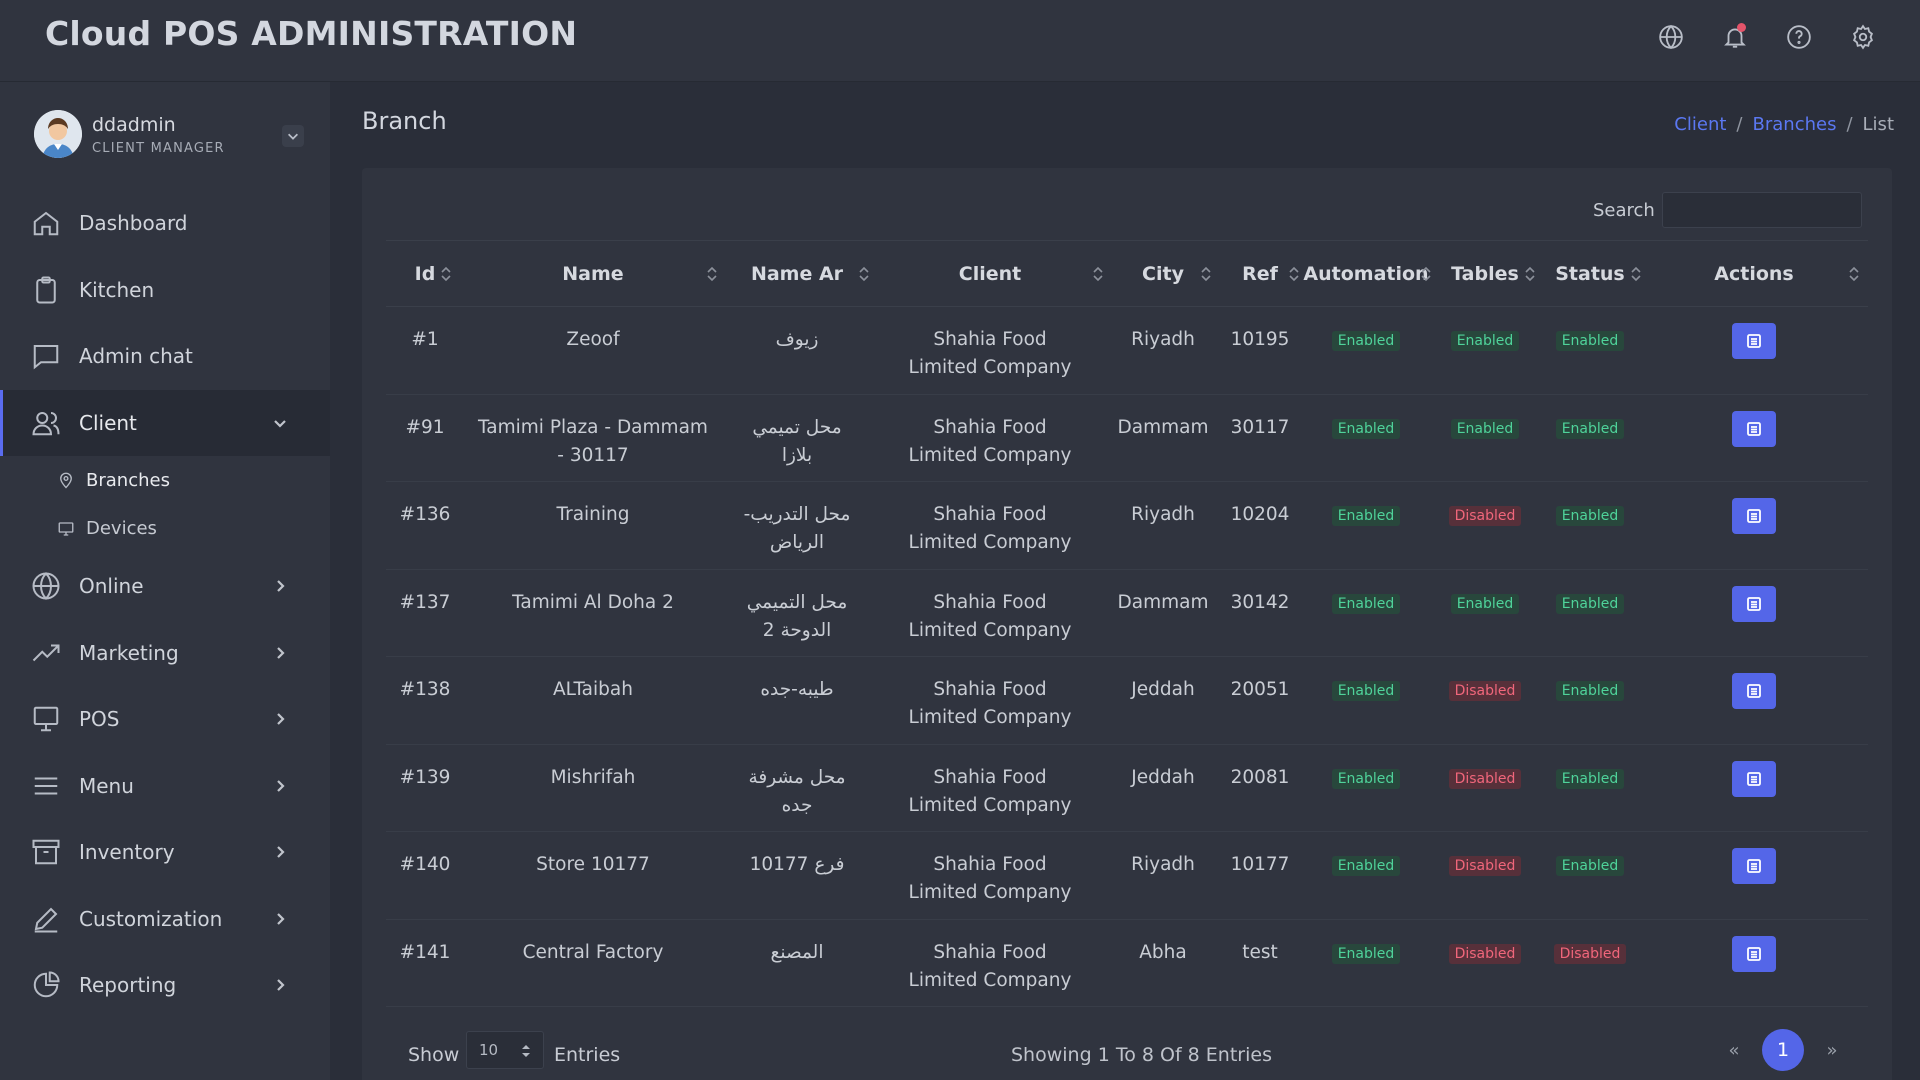 Image resolution: width=1920 pixels, height=1080 pixels. I want to click on bell-icon, so click(1735, 37).